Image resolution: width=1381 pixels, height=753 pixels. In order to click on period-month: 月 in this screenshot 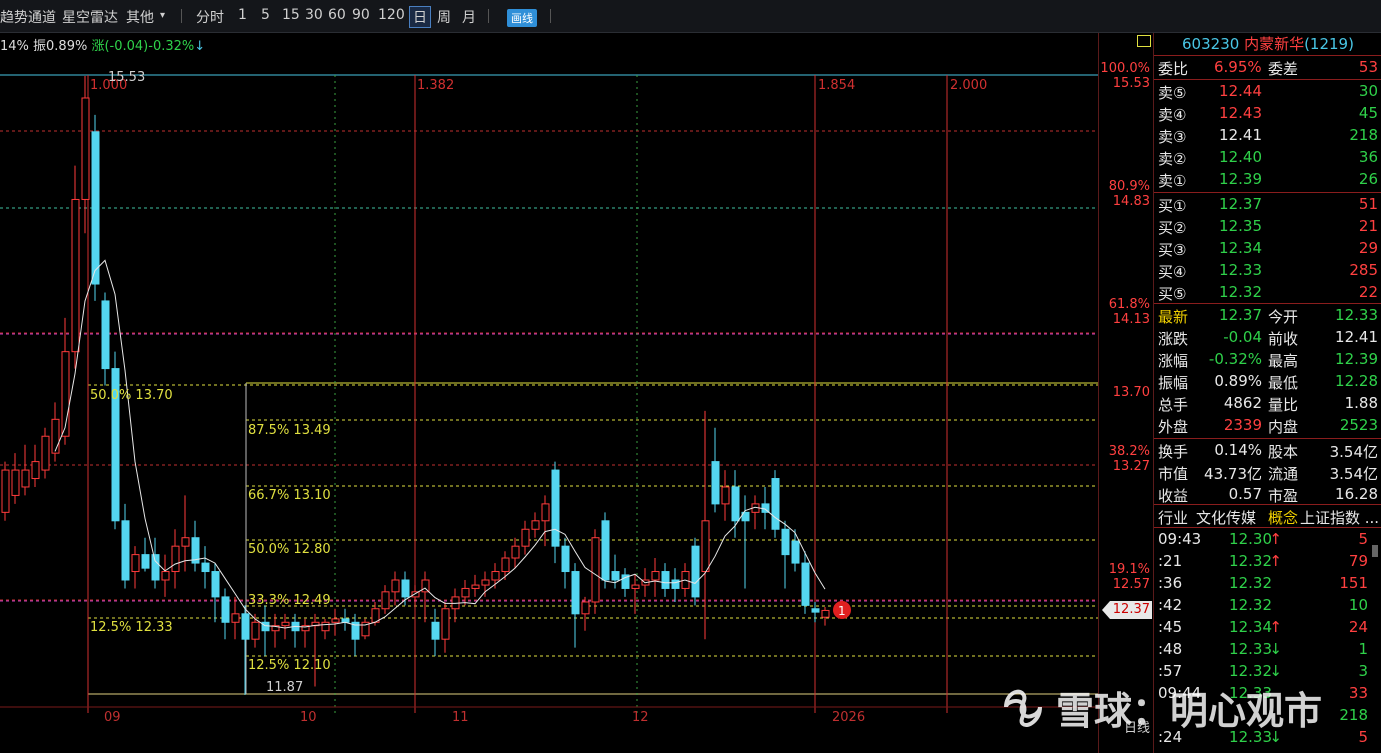, I will do `click(469, 17)`.